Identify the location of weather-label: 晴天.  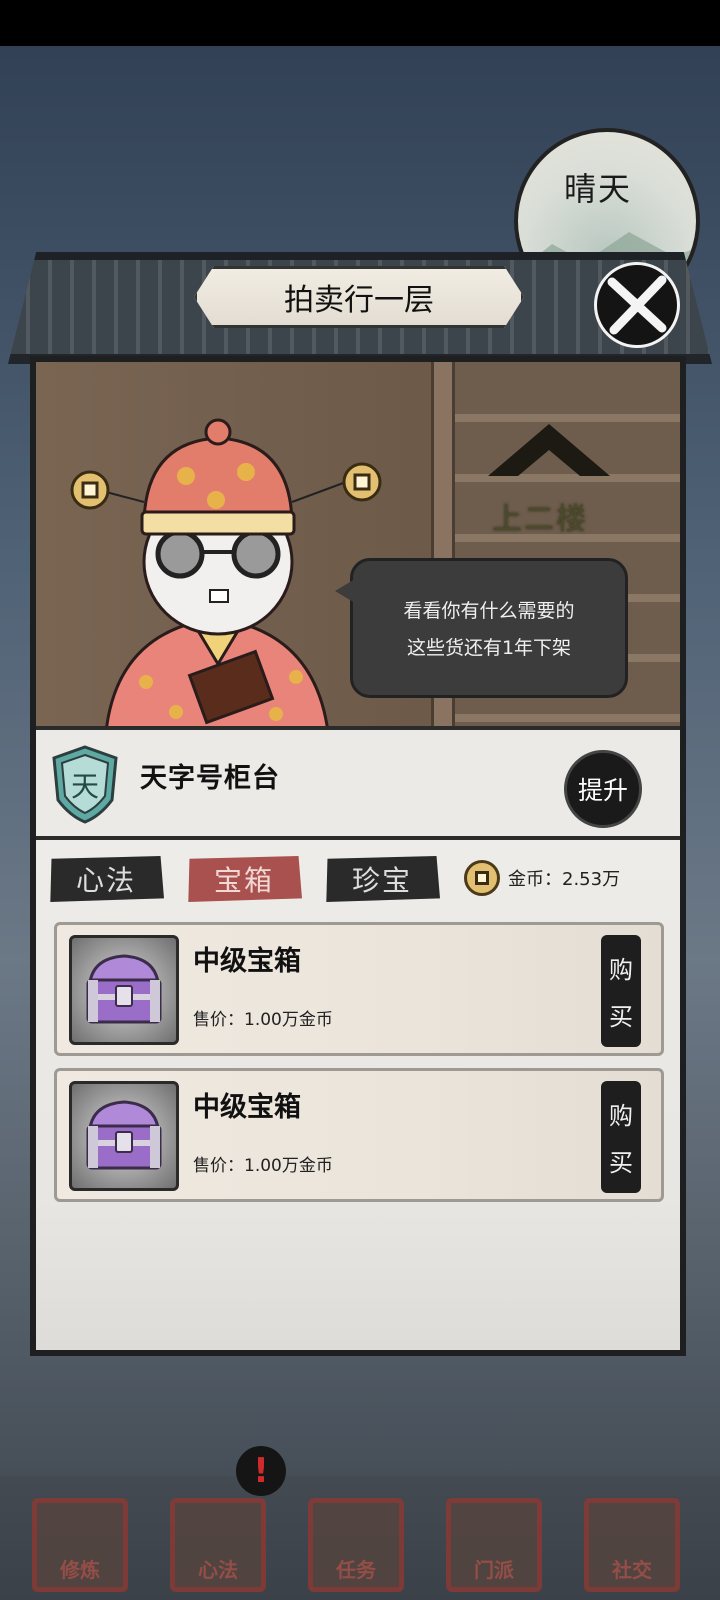
(598, 189).